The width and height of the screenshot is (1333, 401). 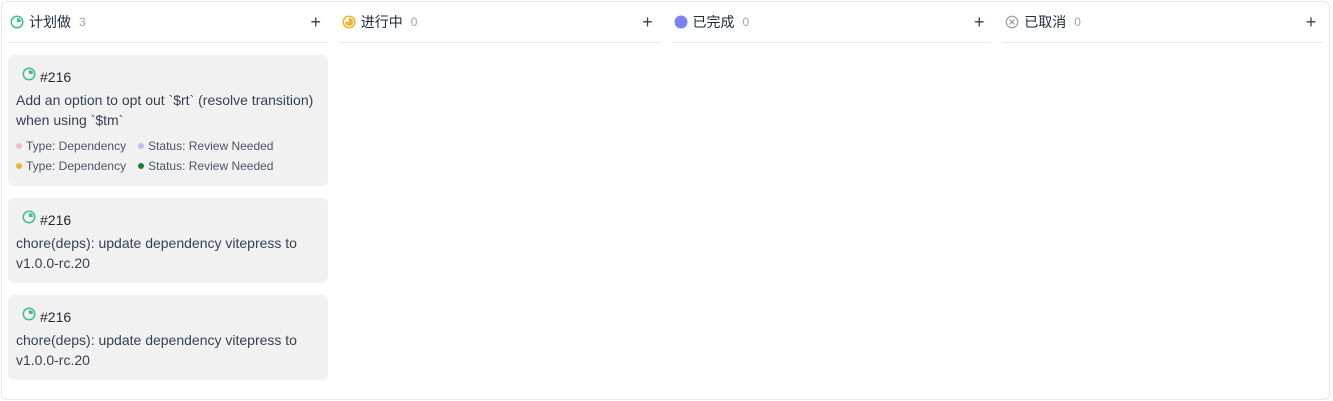 I want to click on column-header: 已取消 0 +, so click(x=1163, y=22).